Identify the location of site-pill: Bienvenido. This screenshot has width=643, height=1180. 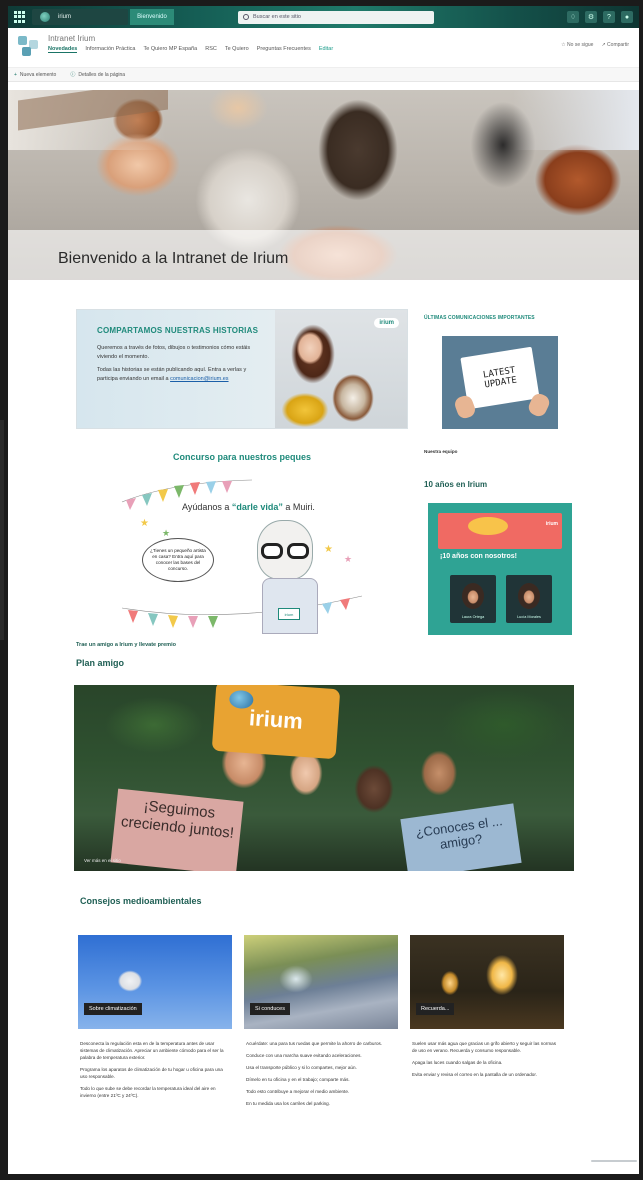
(152, 17).